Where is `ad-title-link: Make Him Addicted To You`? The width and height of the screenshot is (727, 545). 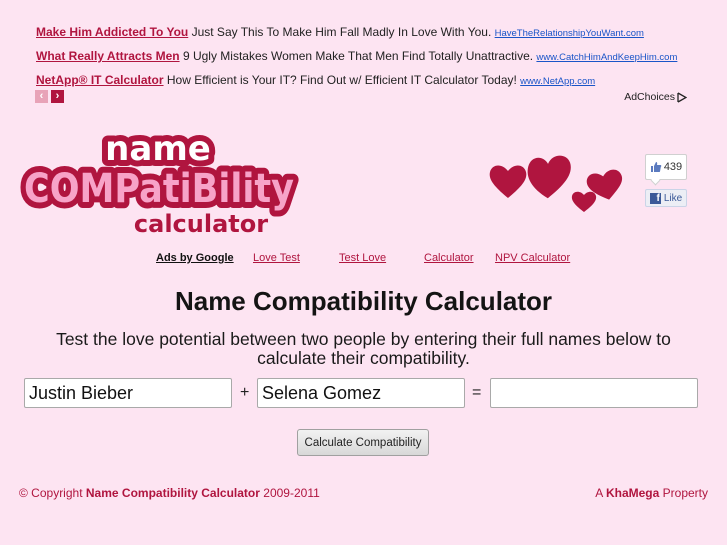
ad-title-link: Make Him Addicted To You is located at coordinates (112, 32).